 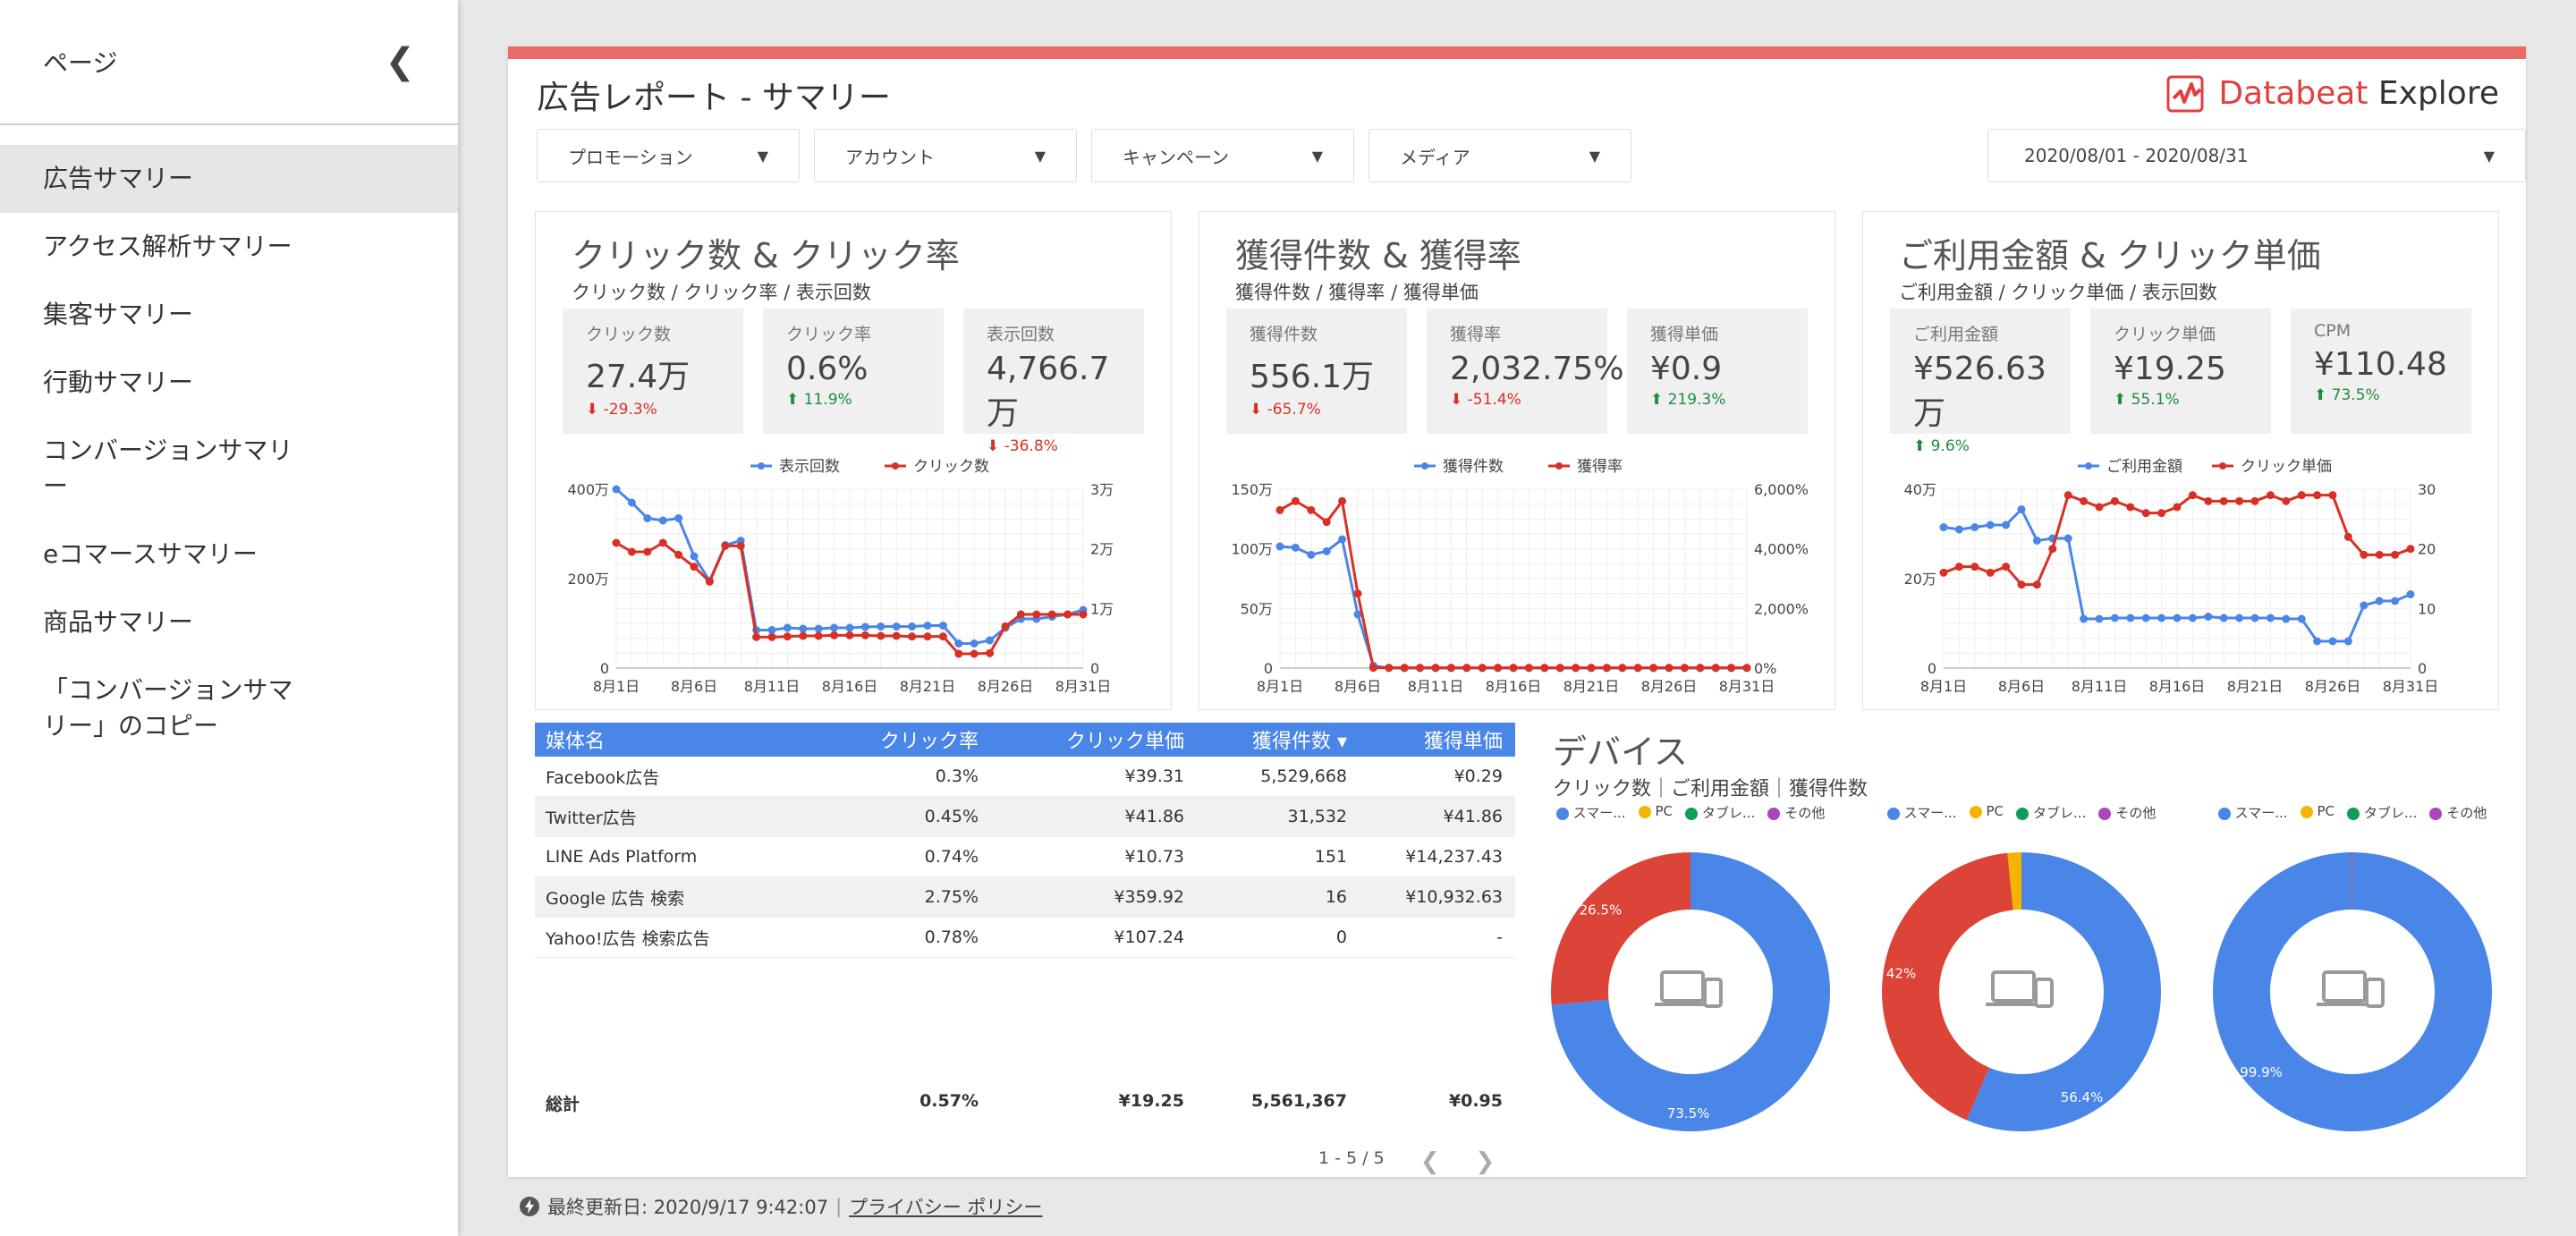 I want to click on logo-brand: Databeat, so click(x=2293, y=93).